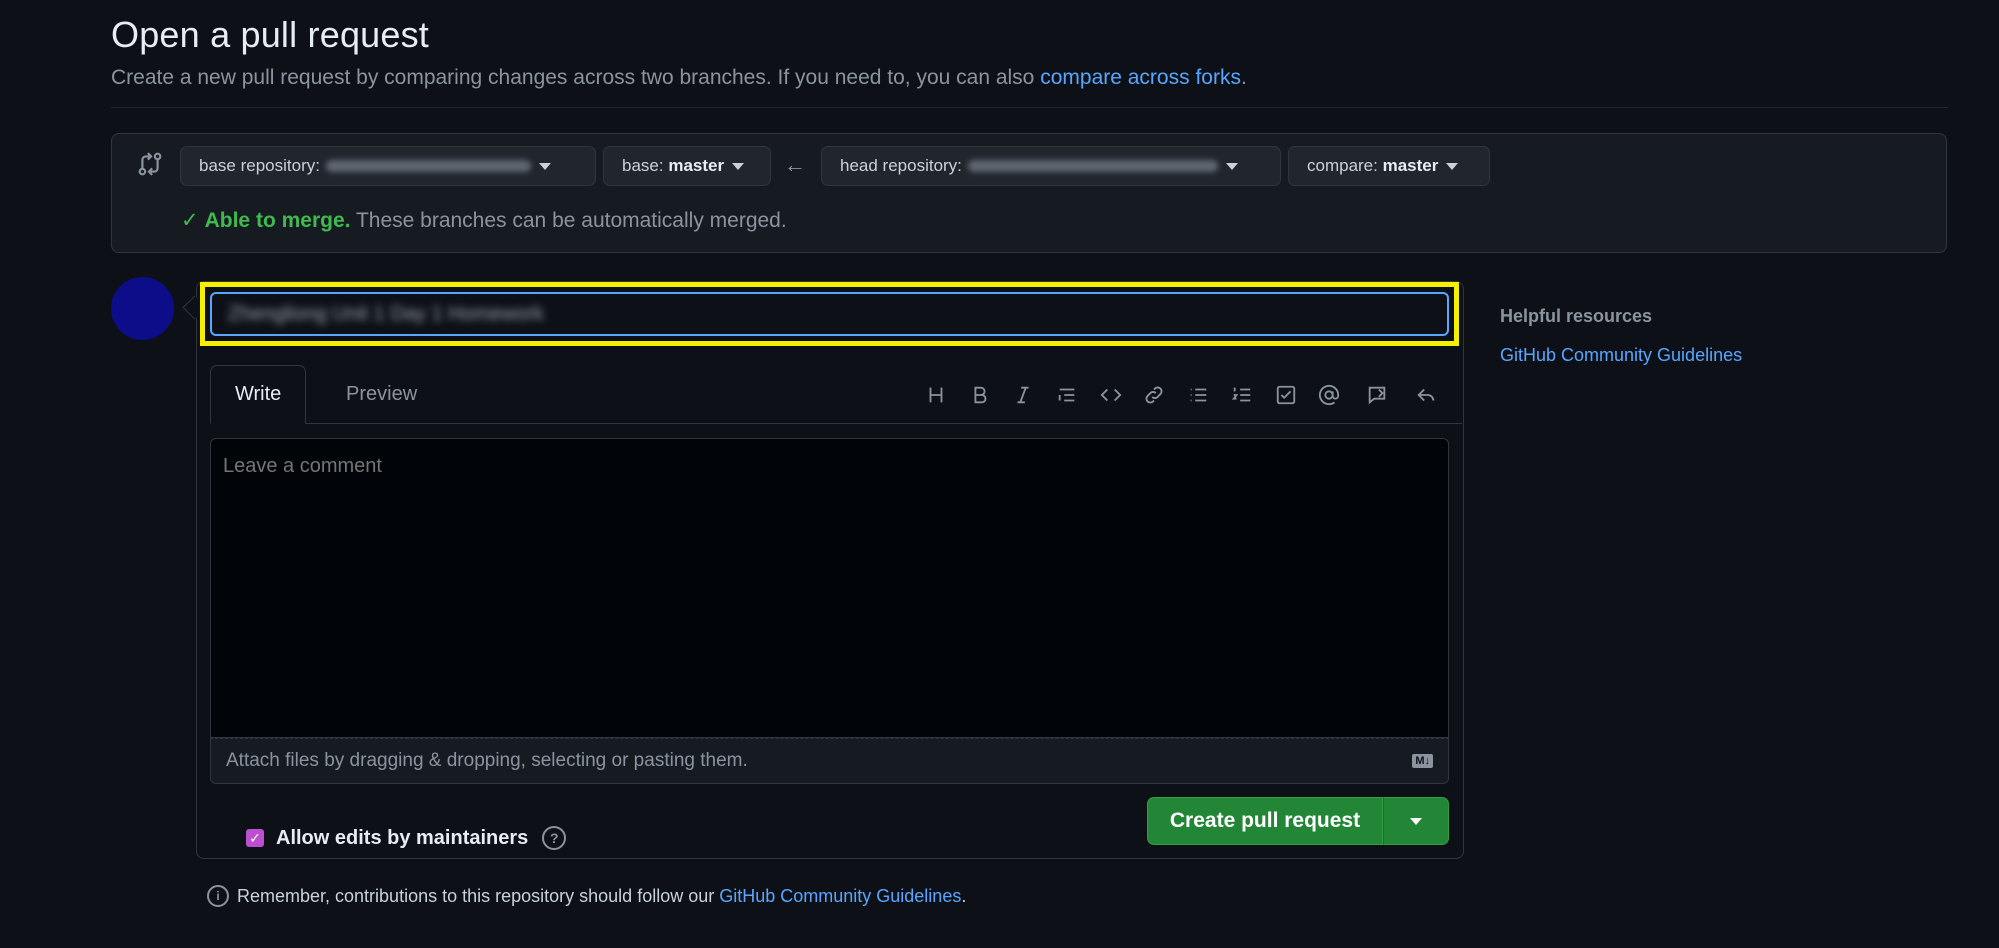  Describe the element at coordinates (1342, 165) in the screenshot. I see `compare-branch-label: compare:` at that location.